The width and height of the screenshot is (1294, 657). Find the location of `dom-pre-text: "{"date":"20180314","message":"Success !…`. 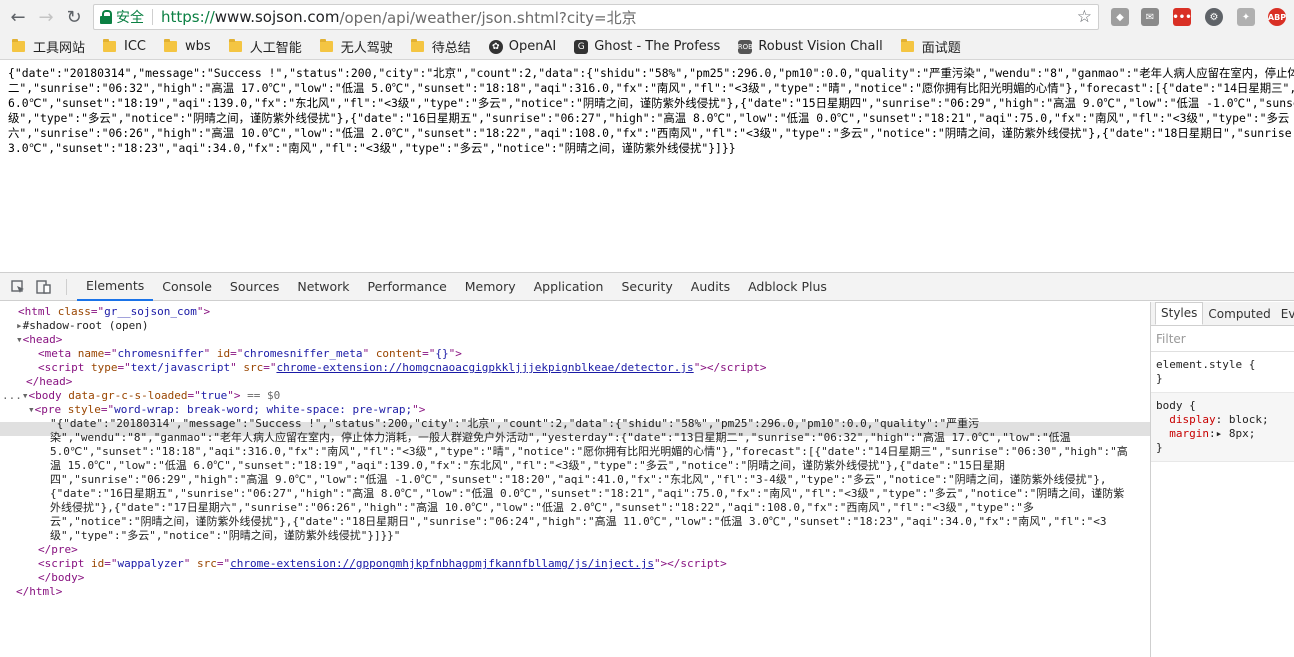

dom-pre-text: "{"date":"20180314","message":"Success !… is located at coordinates (514, 424).